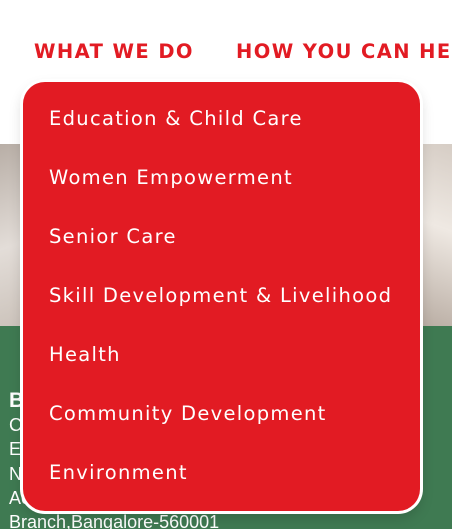  What do you see at coordinates (344, 51) in the screenshot?
I see `nav-how-you-can-help: HOW YOU CAN HEL` at bounding box center [344, 51].